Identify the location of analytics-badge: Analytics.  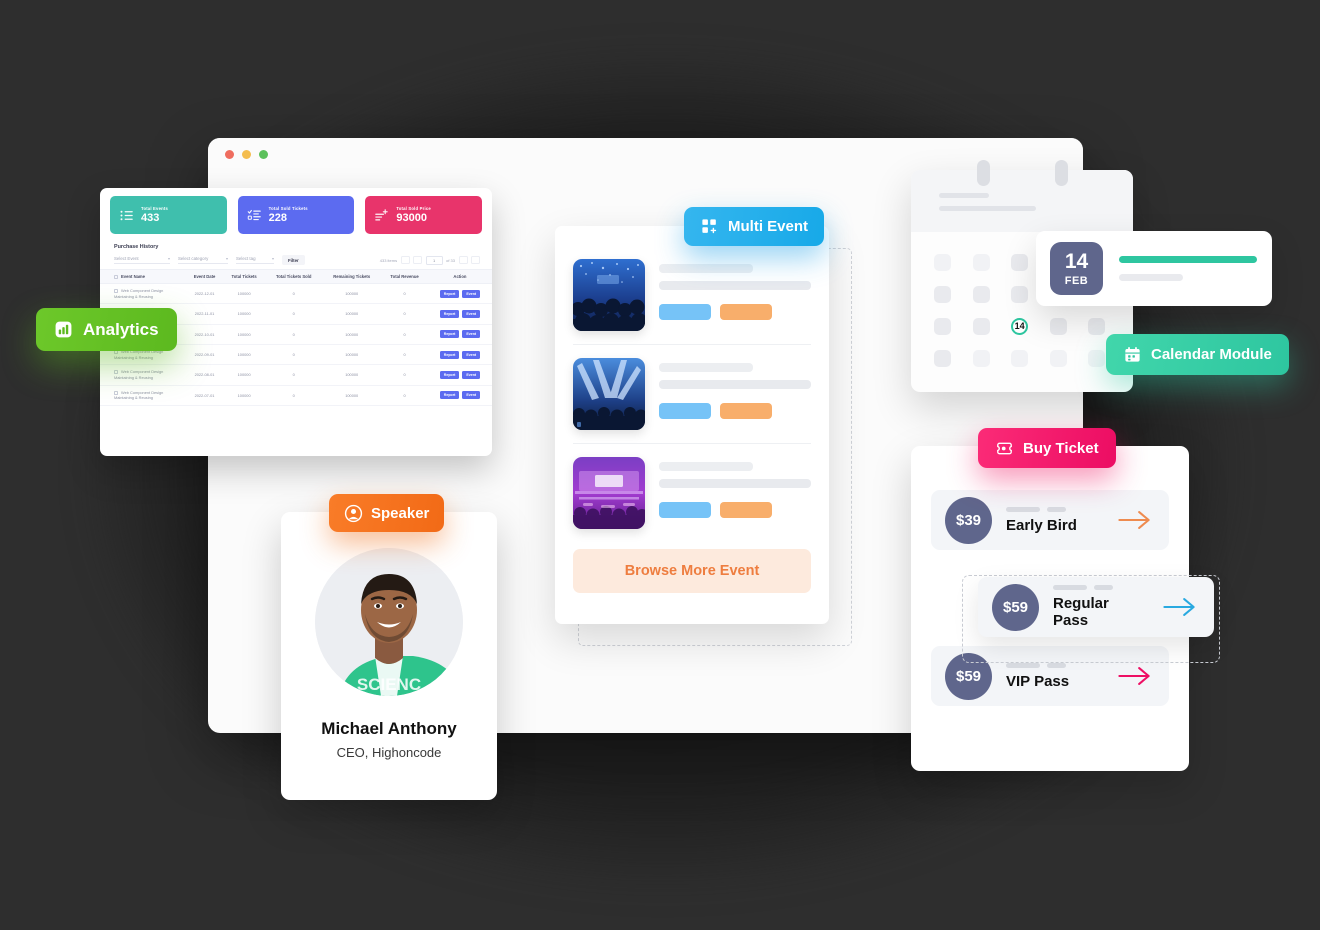
(106, 329).